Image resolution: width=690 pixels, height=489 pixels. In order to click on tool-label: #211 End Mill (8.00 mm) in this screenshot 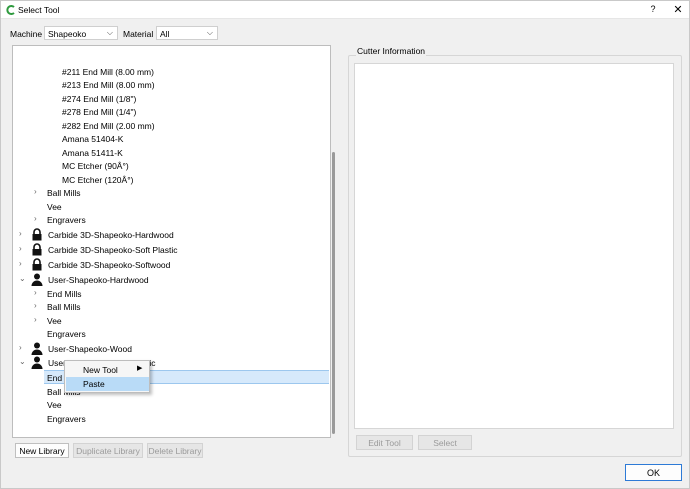, I will do `click(108, 72)`.